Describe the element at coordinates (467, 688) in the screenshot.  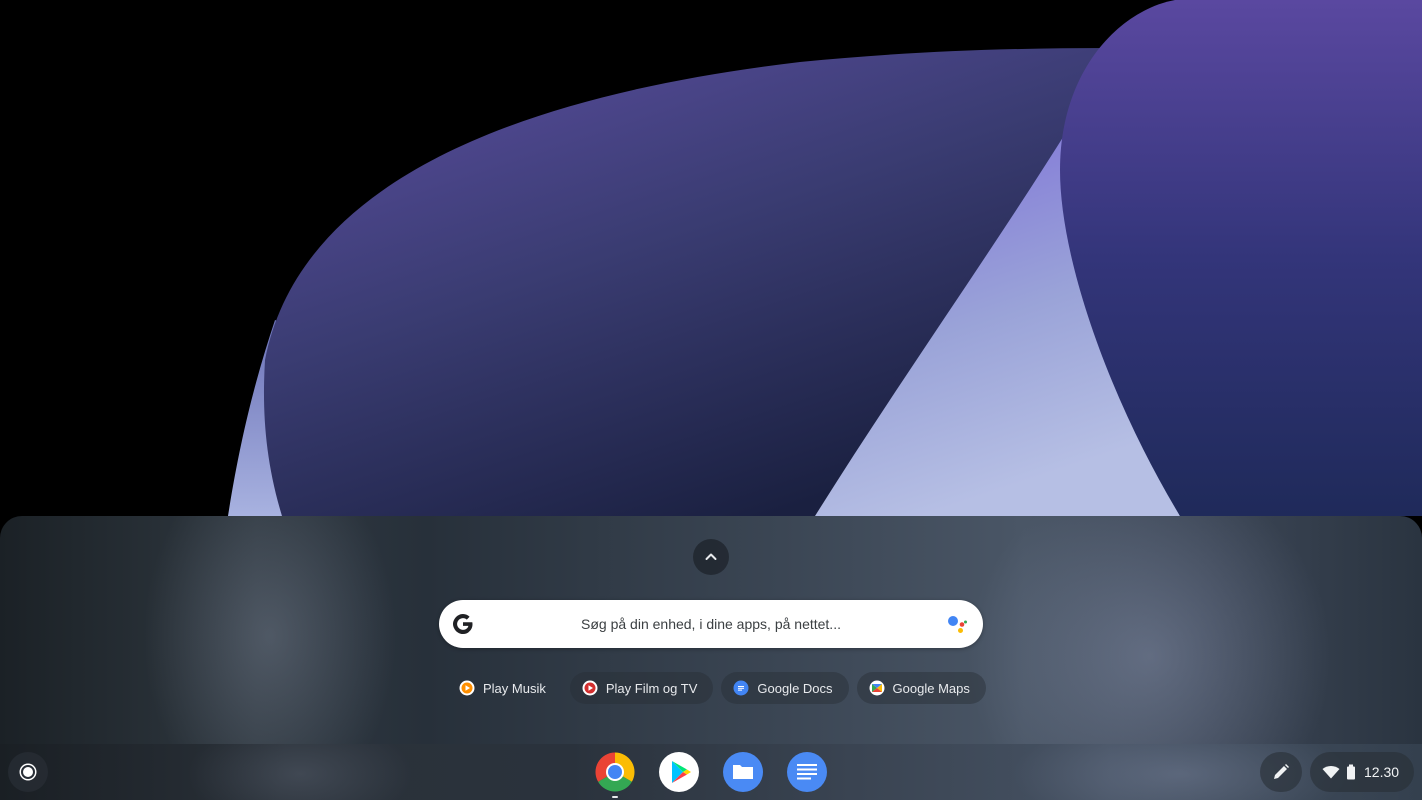
I see `play-music-icon` at that location.